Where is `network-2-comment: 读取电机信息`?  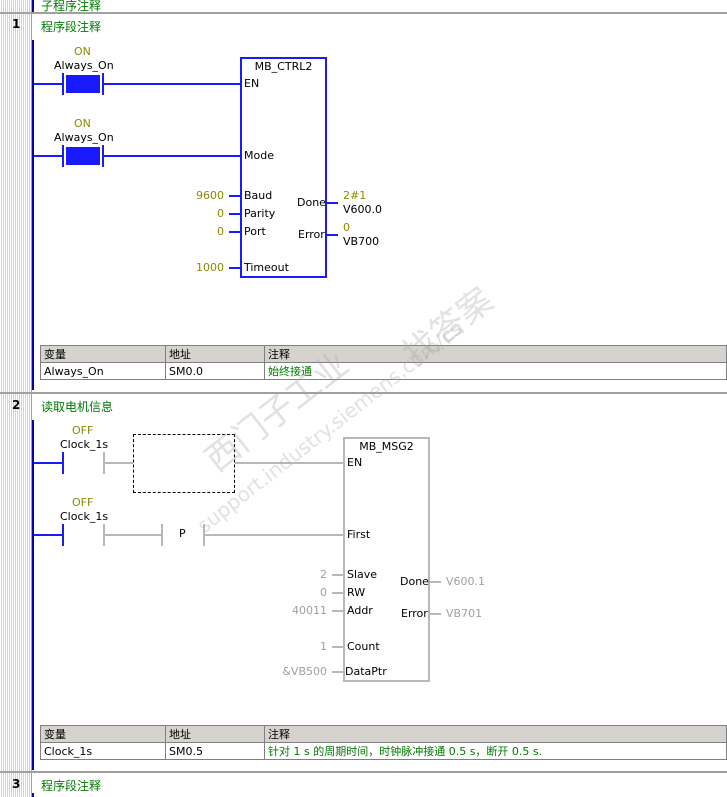 network-2-comment: 读取电机信息 is located at coordinates (77, 406).